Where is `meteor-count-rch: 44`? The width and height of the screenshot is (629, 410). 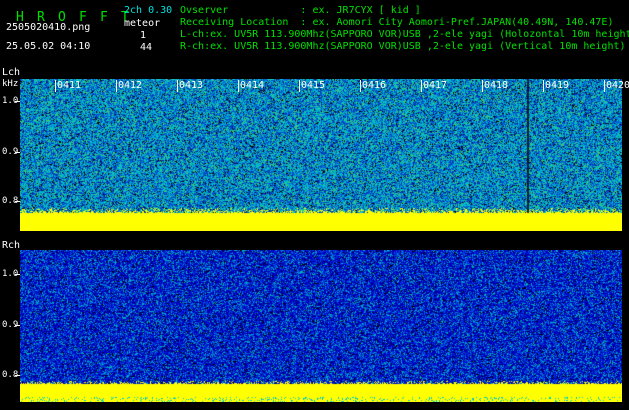
meteor-count-rch: 44 is located at coordinates (146, 47).